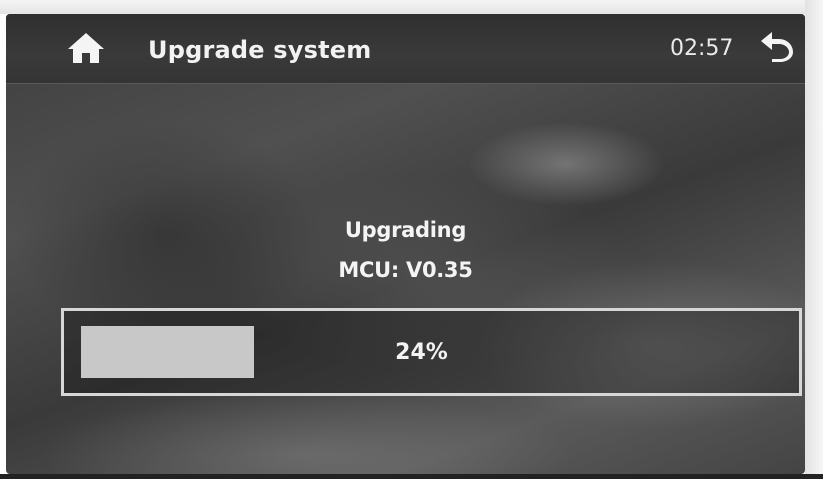 The height and width of the screenshot is (479, 823). I want to click on status-text: Upgrading, so click(405, 230).